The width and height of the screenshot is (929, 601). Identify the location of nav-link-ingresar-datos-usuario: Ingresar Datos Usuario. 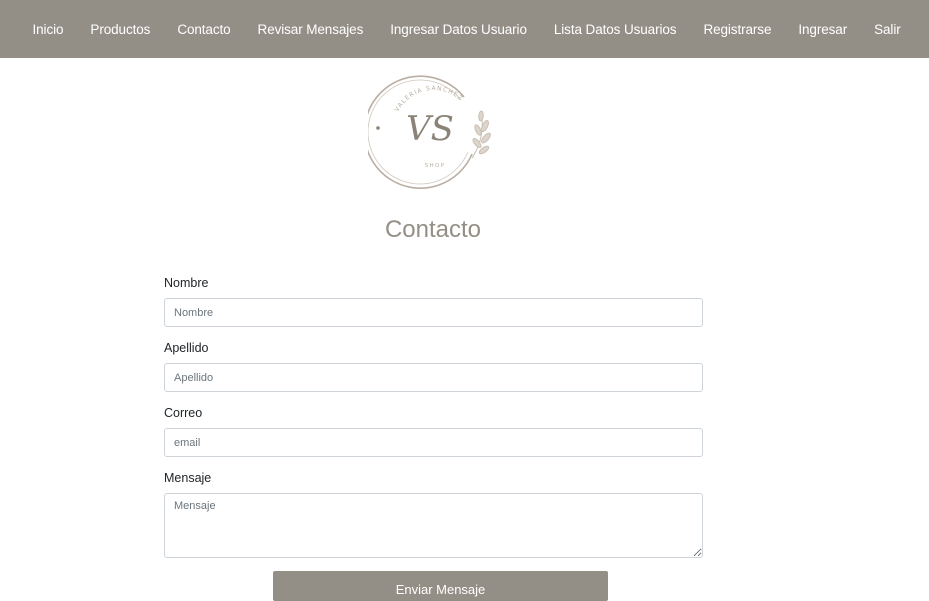
(459, 29).